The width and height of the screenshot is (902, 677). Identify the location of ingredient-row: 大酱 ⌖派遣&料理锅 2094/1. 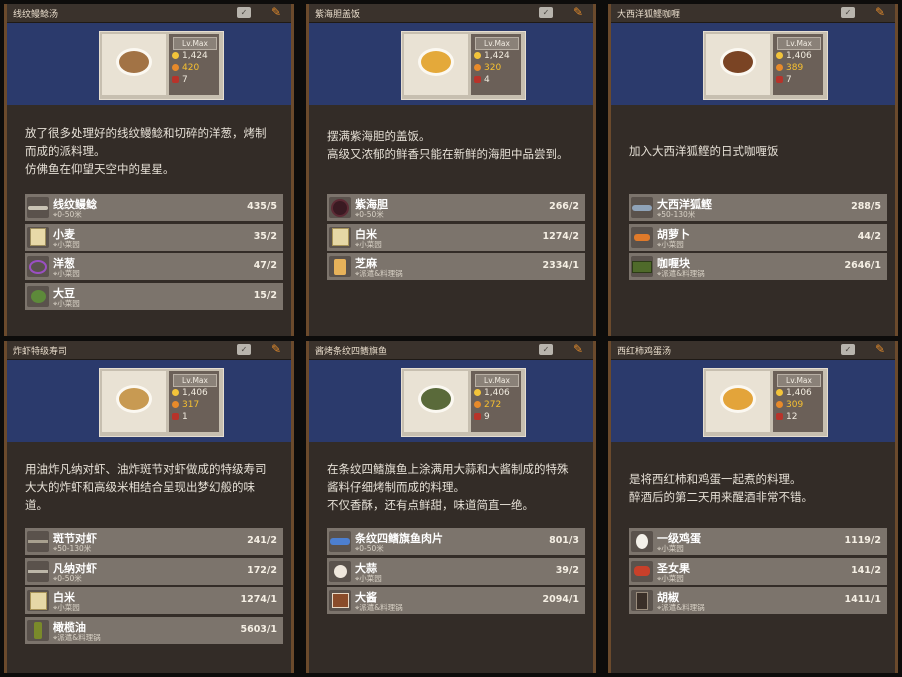
(456, 600).